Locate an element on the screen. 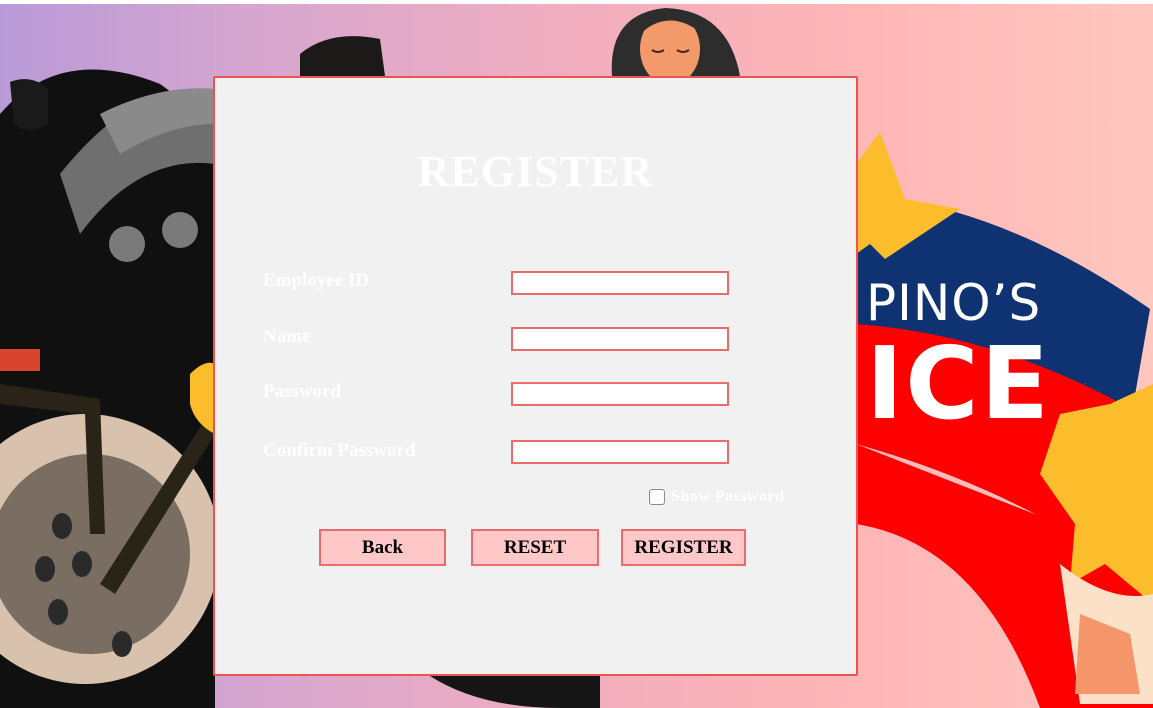  password-field is located at coordinates (620, 394).